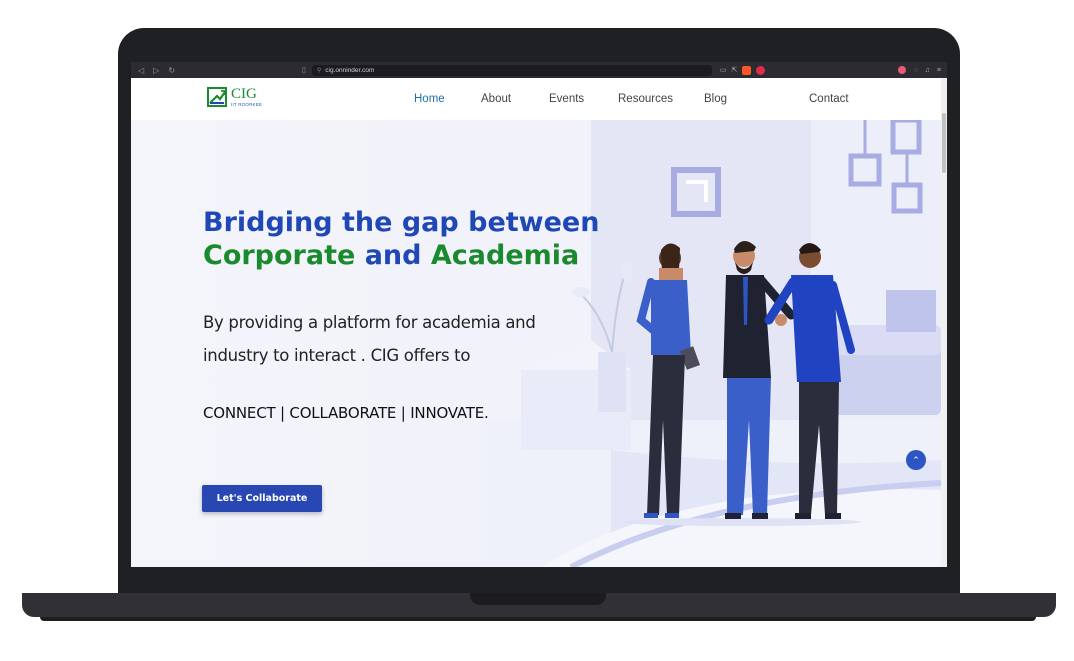  Describe the element at coordinates (734, 70) in the screenshot. I see `share-icon: ⇱` at that location.